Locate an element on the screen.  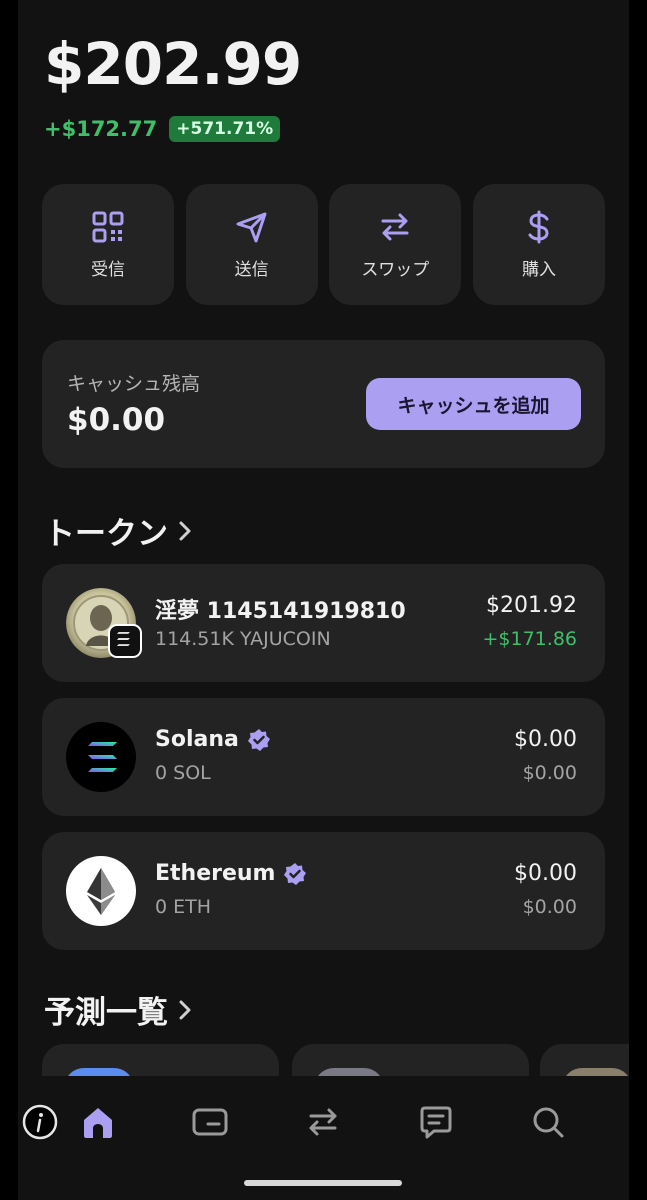
info-icon is located at coordinates (40, 1122).